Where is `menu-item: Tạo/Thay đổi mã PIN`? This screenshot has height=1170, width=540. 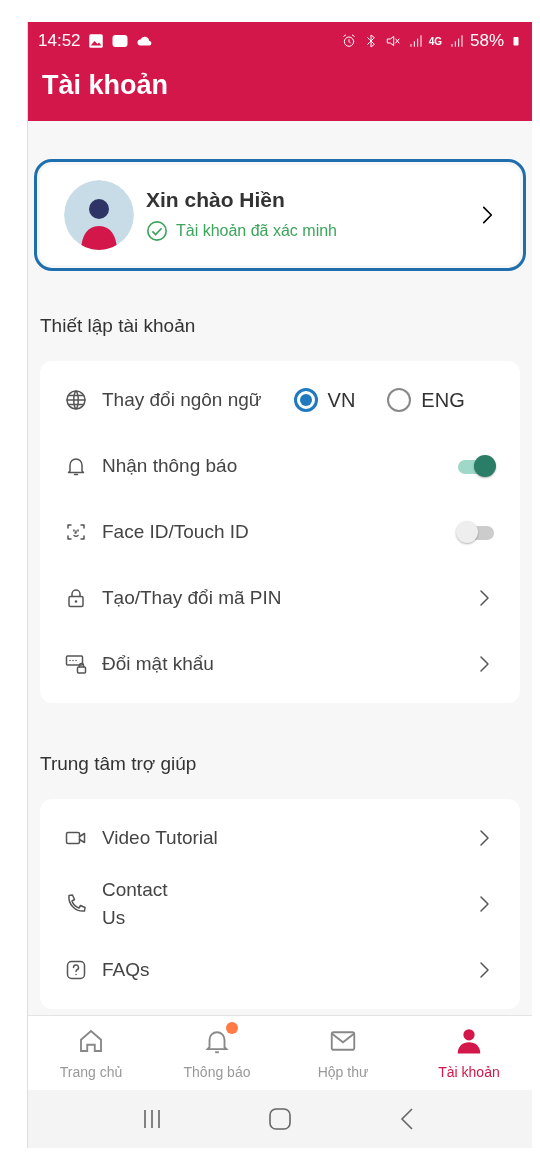 menu-item: Tạo/Thay đổi mã PIN is located at coordinates (280, 598).